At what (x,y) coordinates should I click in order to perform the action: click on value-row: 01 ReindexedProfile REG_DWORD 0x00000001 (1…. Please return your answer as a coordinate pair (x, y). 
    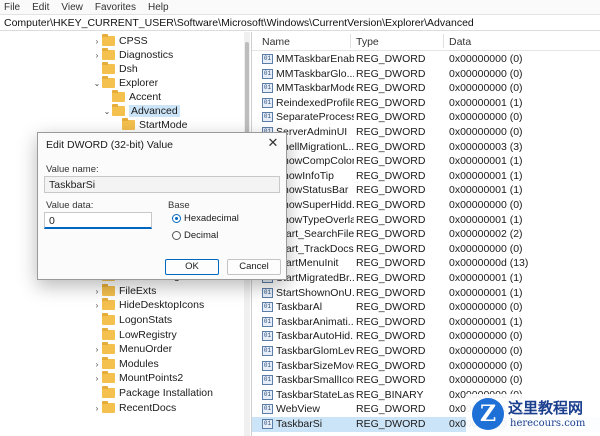
    Looking at the image, I should click on (426, 103).